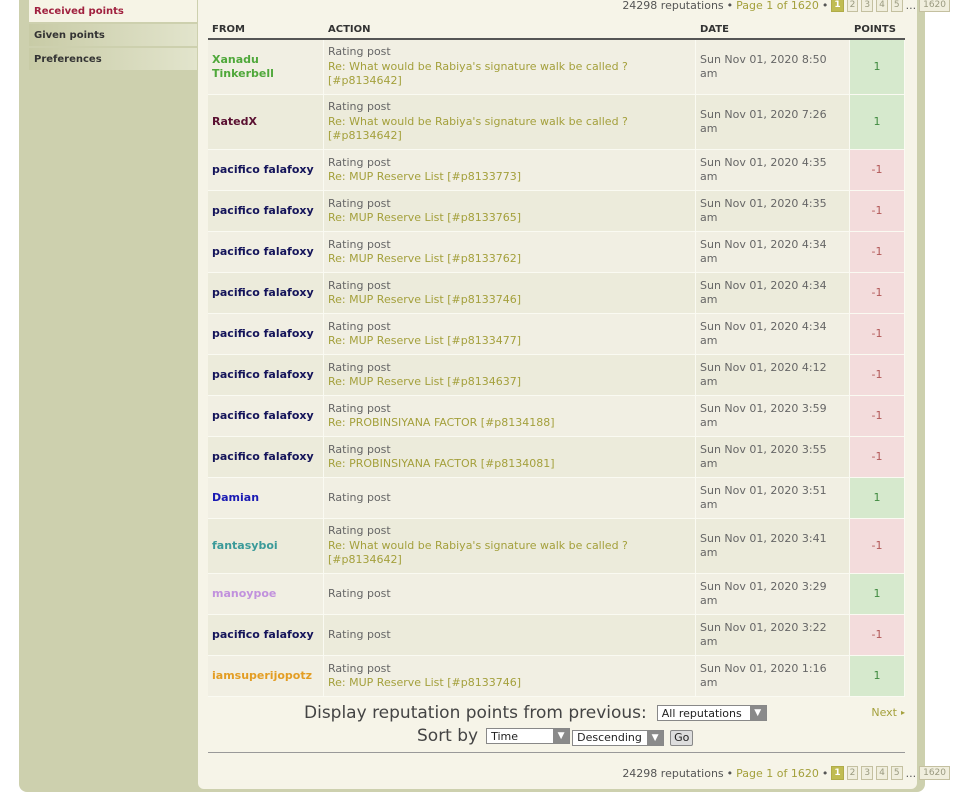 This screenshot has width=962, height=800. I want to click on sidebar-item-given-points: Given points, so click(113, 35).